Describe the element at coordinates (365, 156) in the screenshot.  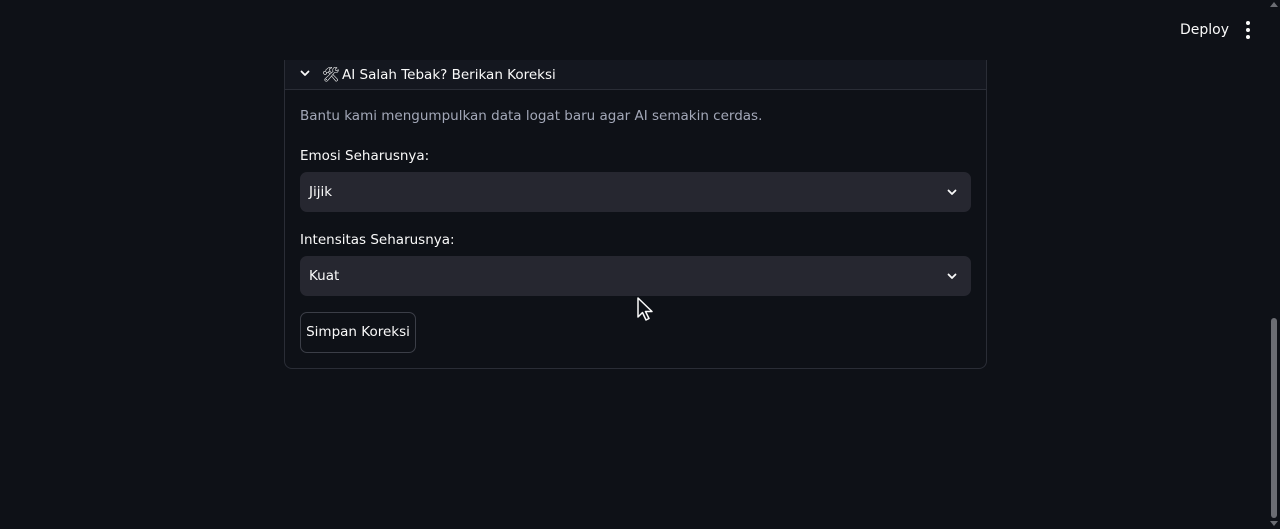
I see `emotion-label: Emosi Seharusnya:` at that location.